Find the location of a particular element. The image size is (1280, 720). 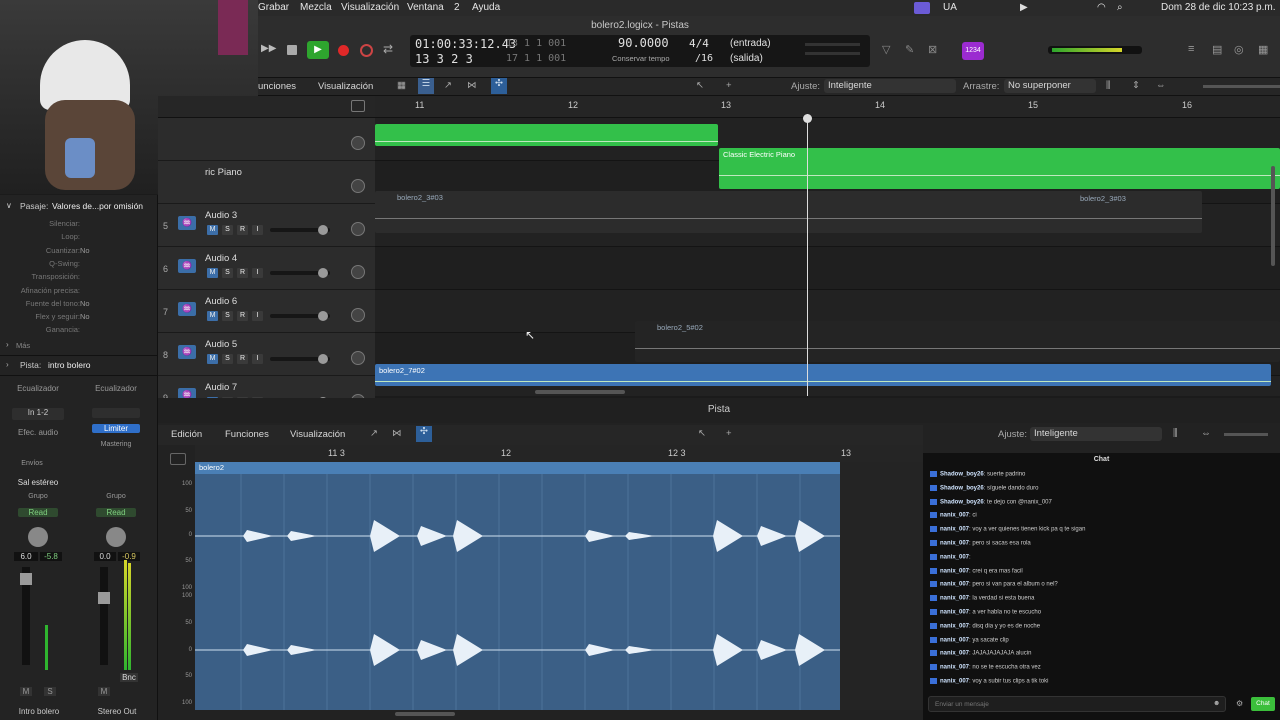

track-header: 8 ♒ Audio 5 MSRI is located at coordinates (266, 354).